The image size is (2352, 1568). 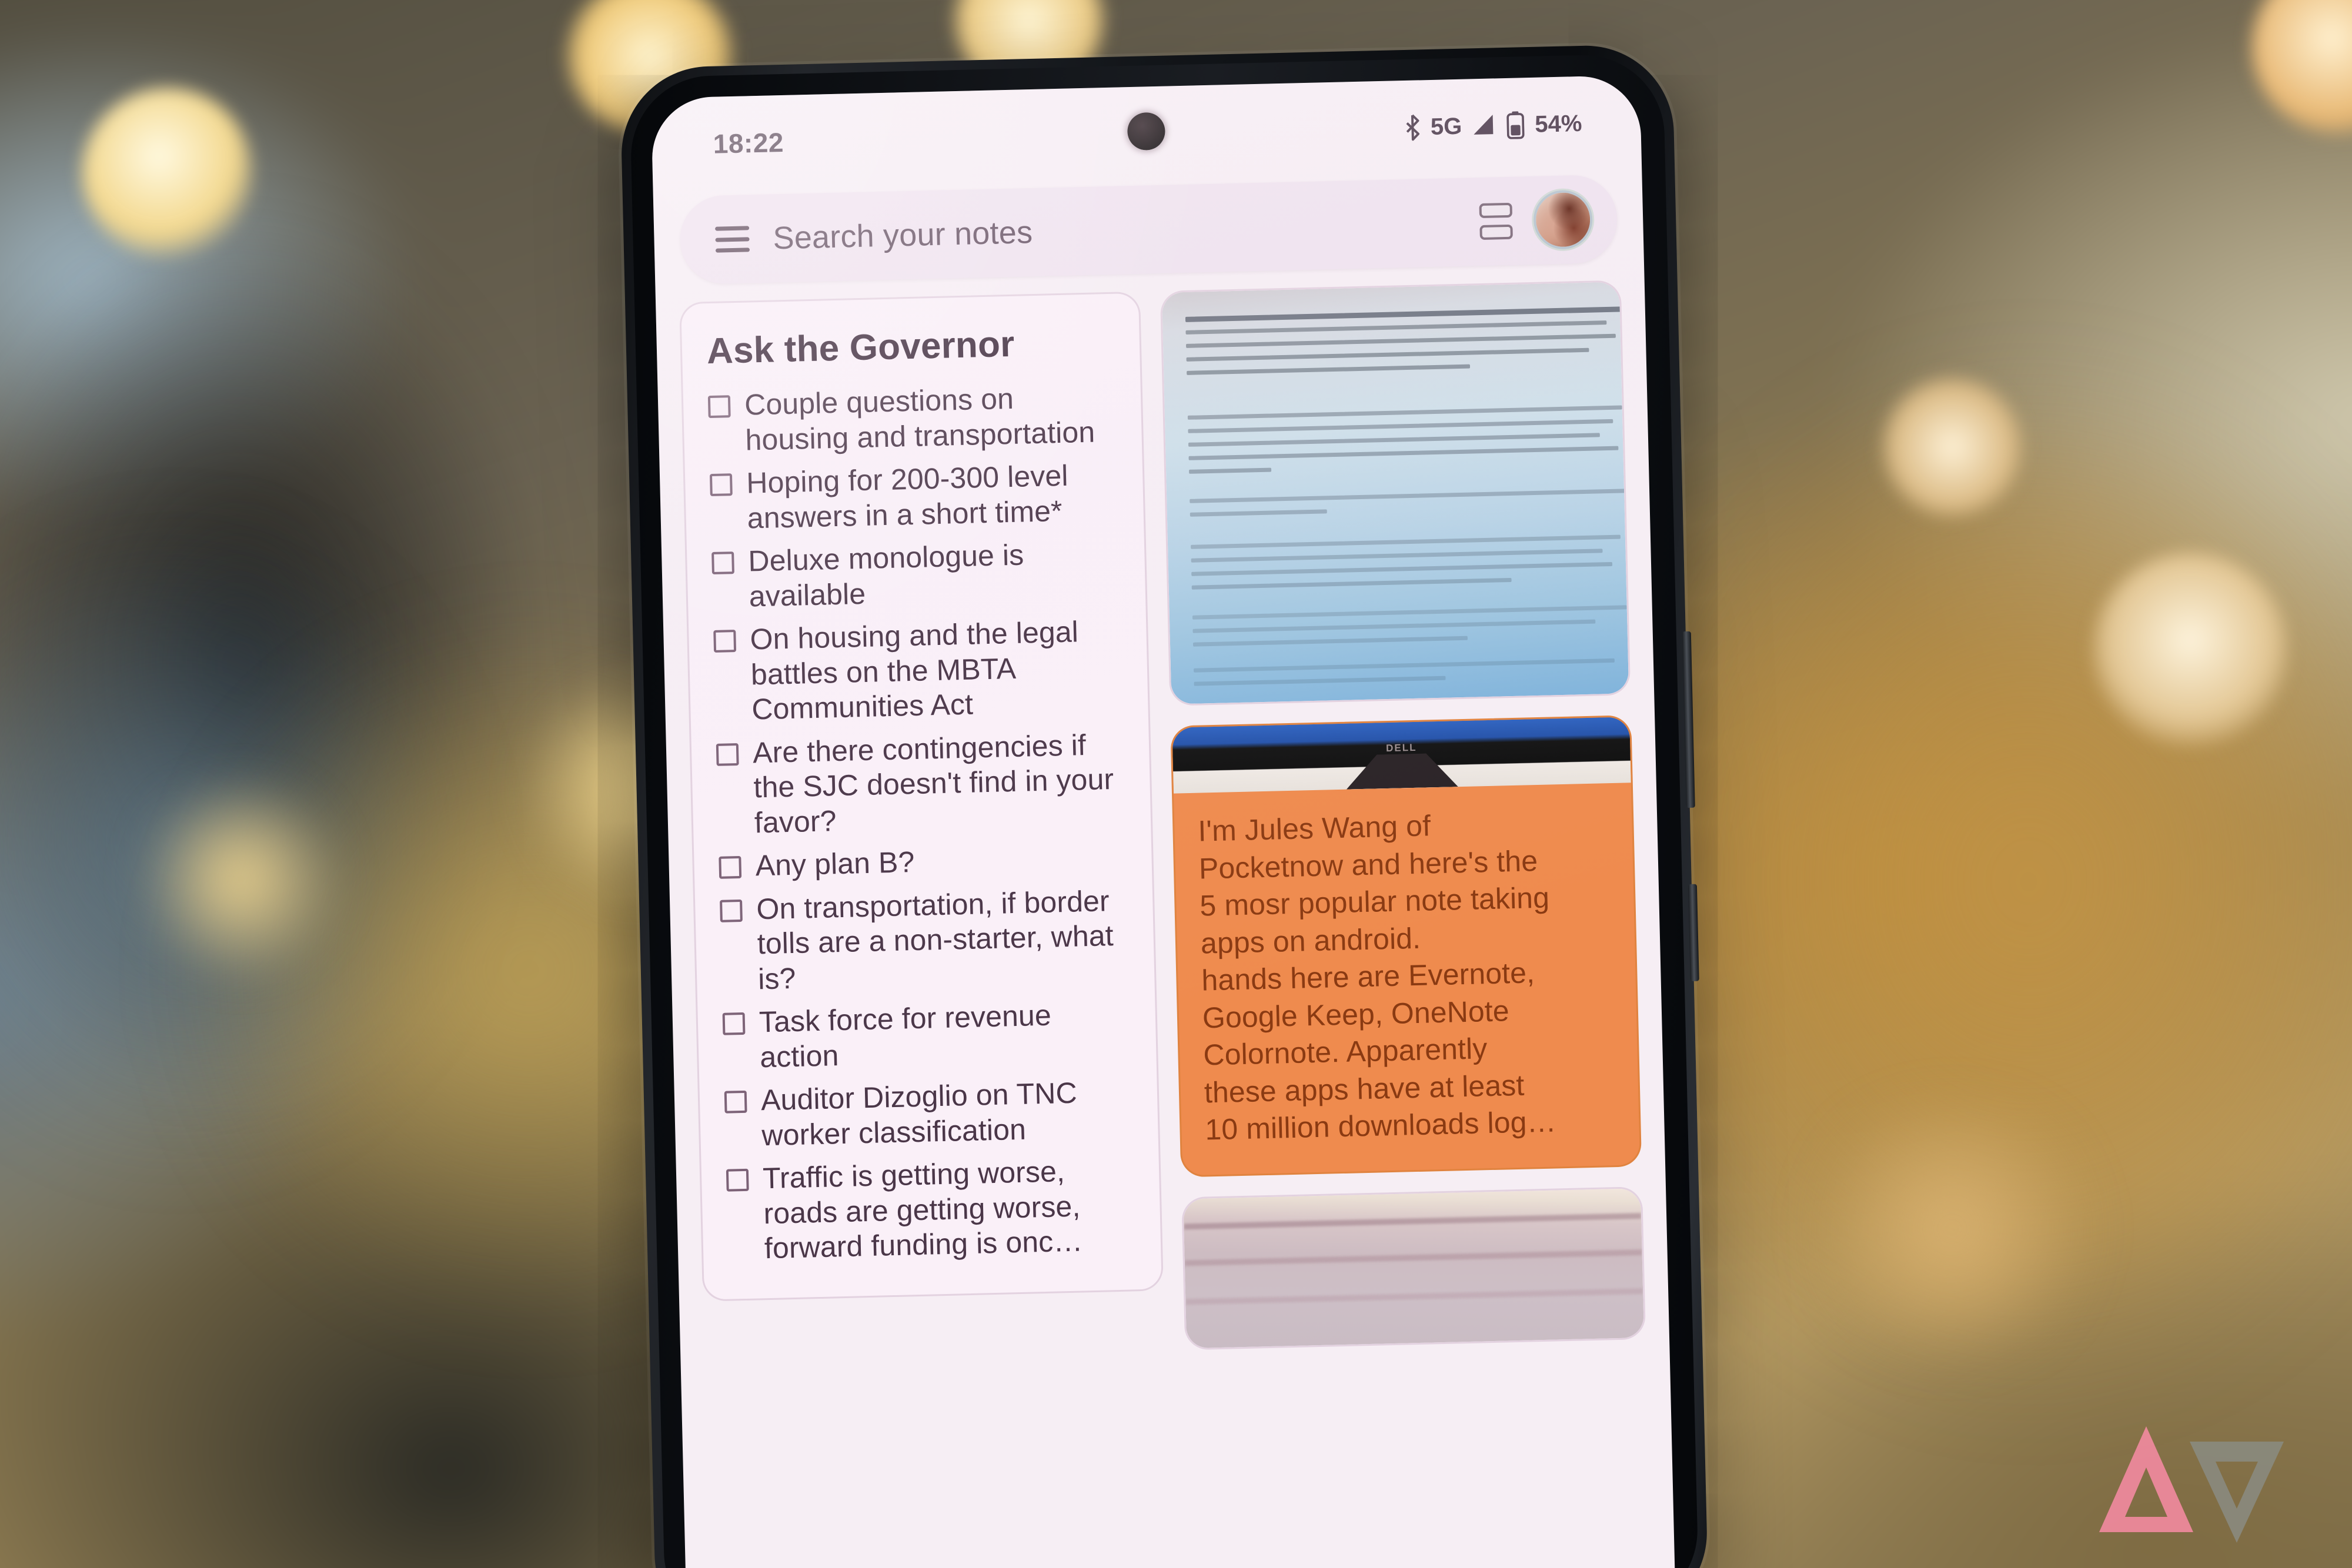 I want to click on android-police-watermark, so click(x=2187, y=1480).